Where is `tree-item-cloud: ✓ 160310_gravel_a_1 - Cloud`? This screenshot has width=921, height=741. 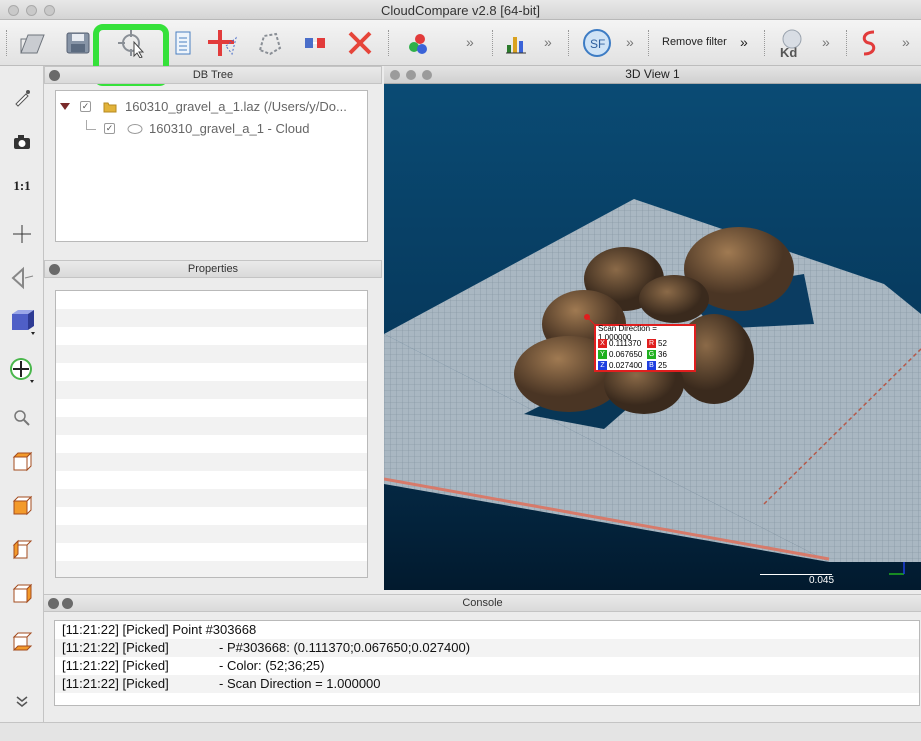
tree-item-cloud: ✓ 160310_gravel_a_1 - Cloud is located at coordinates (197, 127).